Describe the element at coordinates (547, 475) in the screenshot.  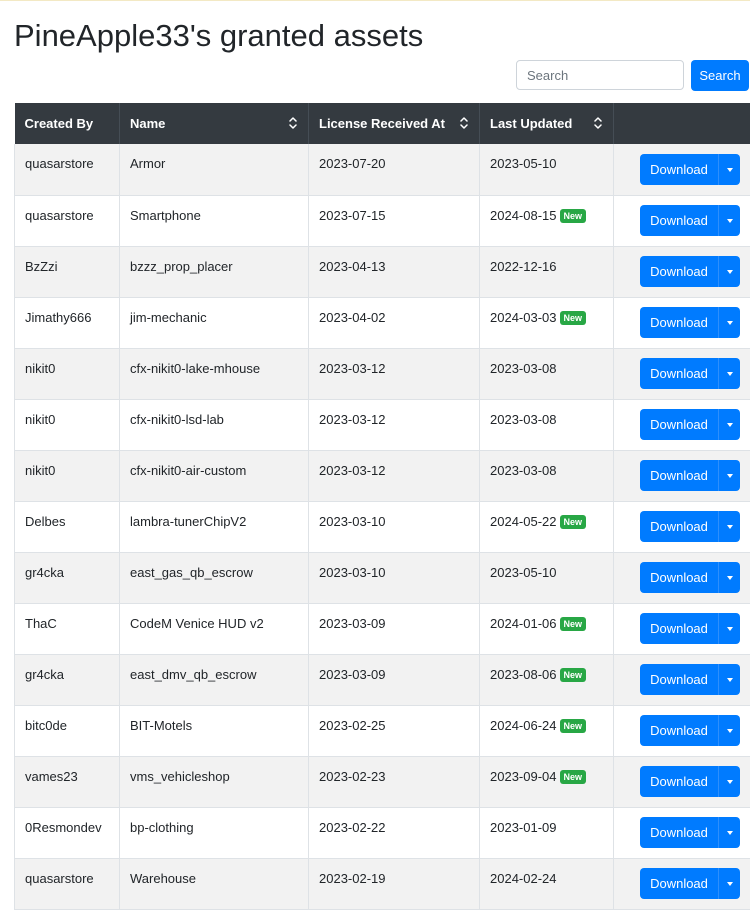
I see `cell-last-updated: 2023-03-08` at that location.